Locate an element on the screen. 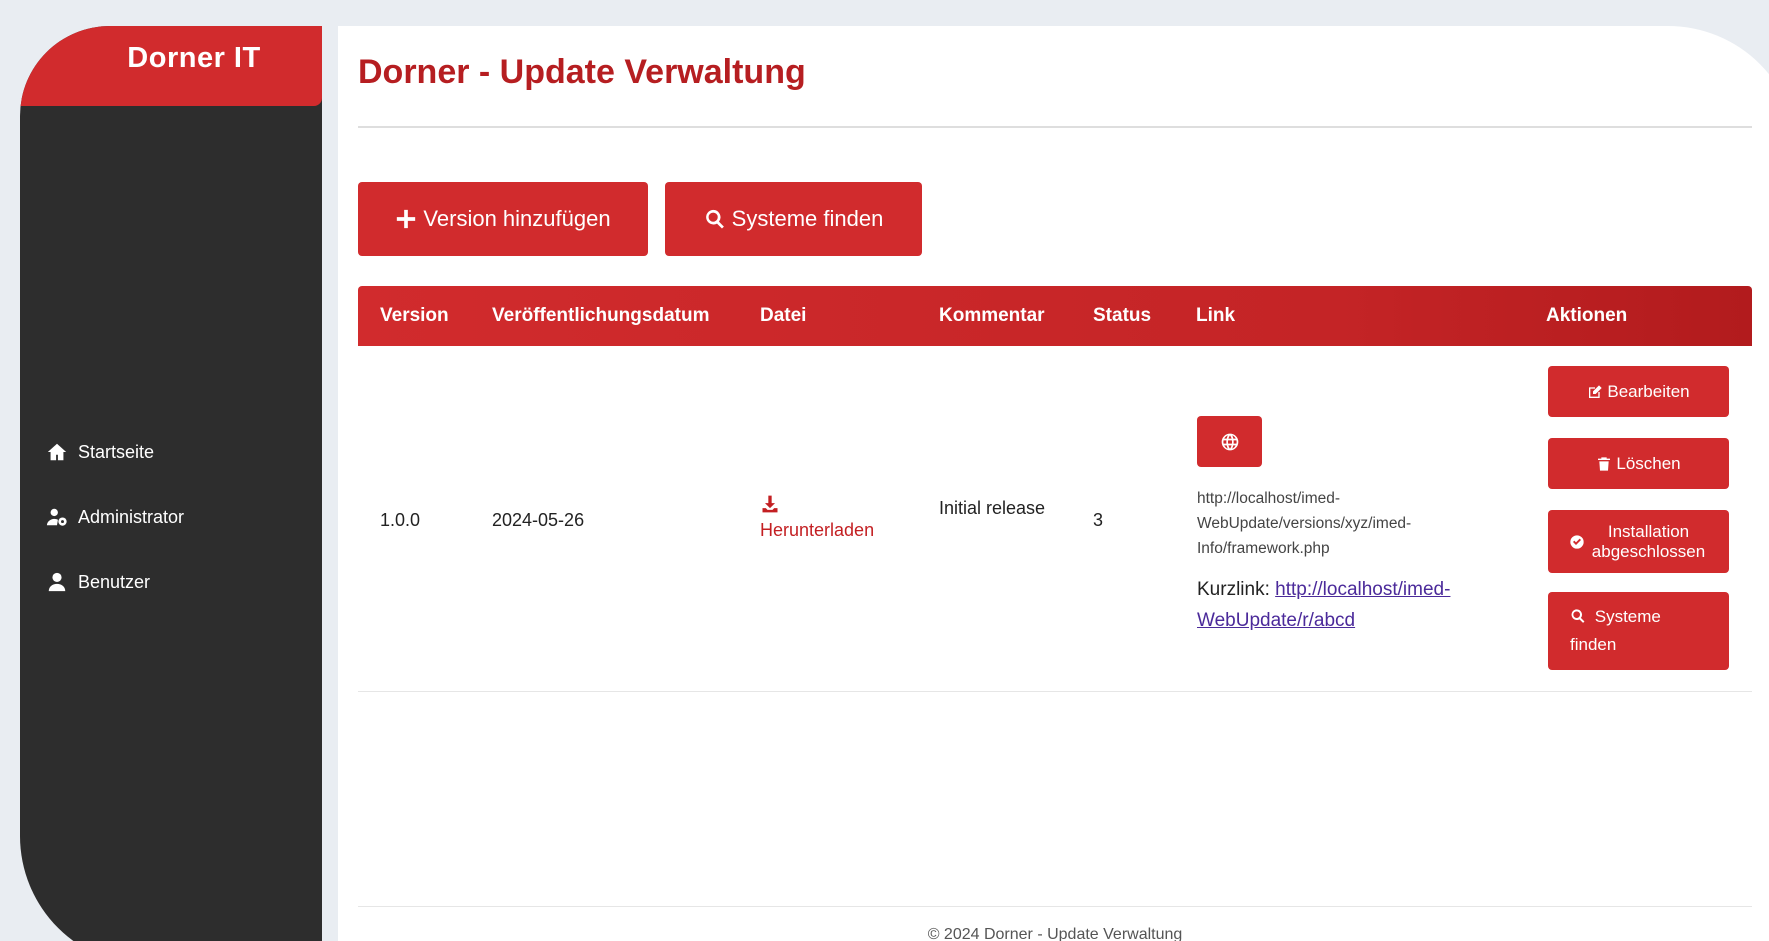 This screenshot has height=941, width=1769. header-comment: Kommentar is located at coordinates (992, 315).